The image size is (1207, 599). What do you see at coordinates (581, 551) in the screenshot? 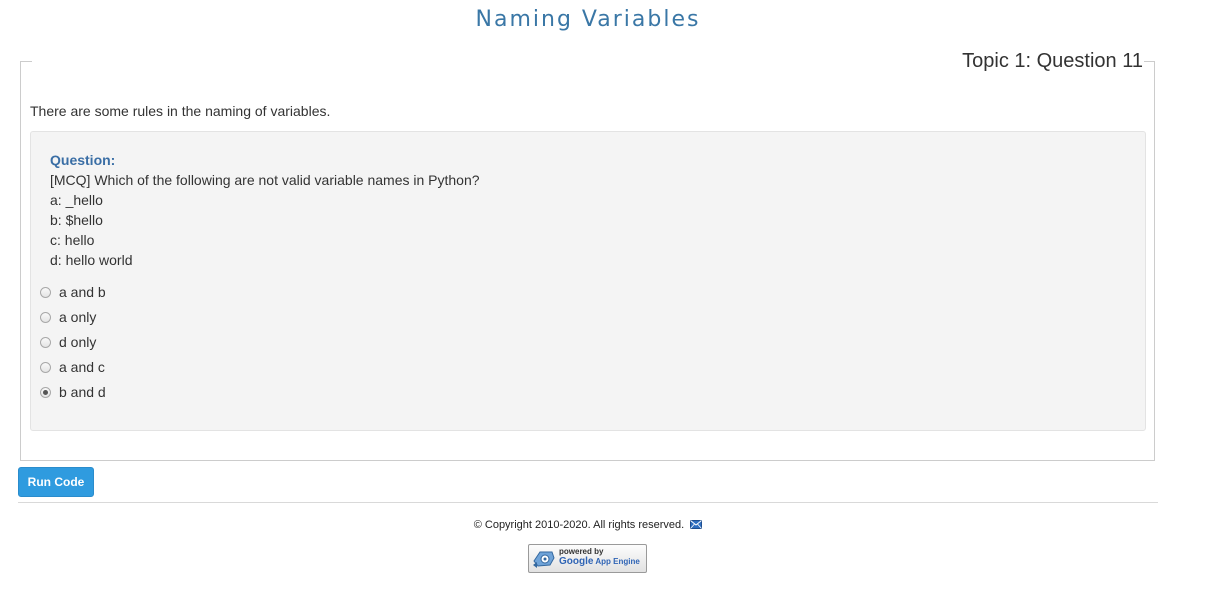
I see `badge-powered-by: powered by` at bounding box center [581, 551].